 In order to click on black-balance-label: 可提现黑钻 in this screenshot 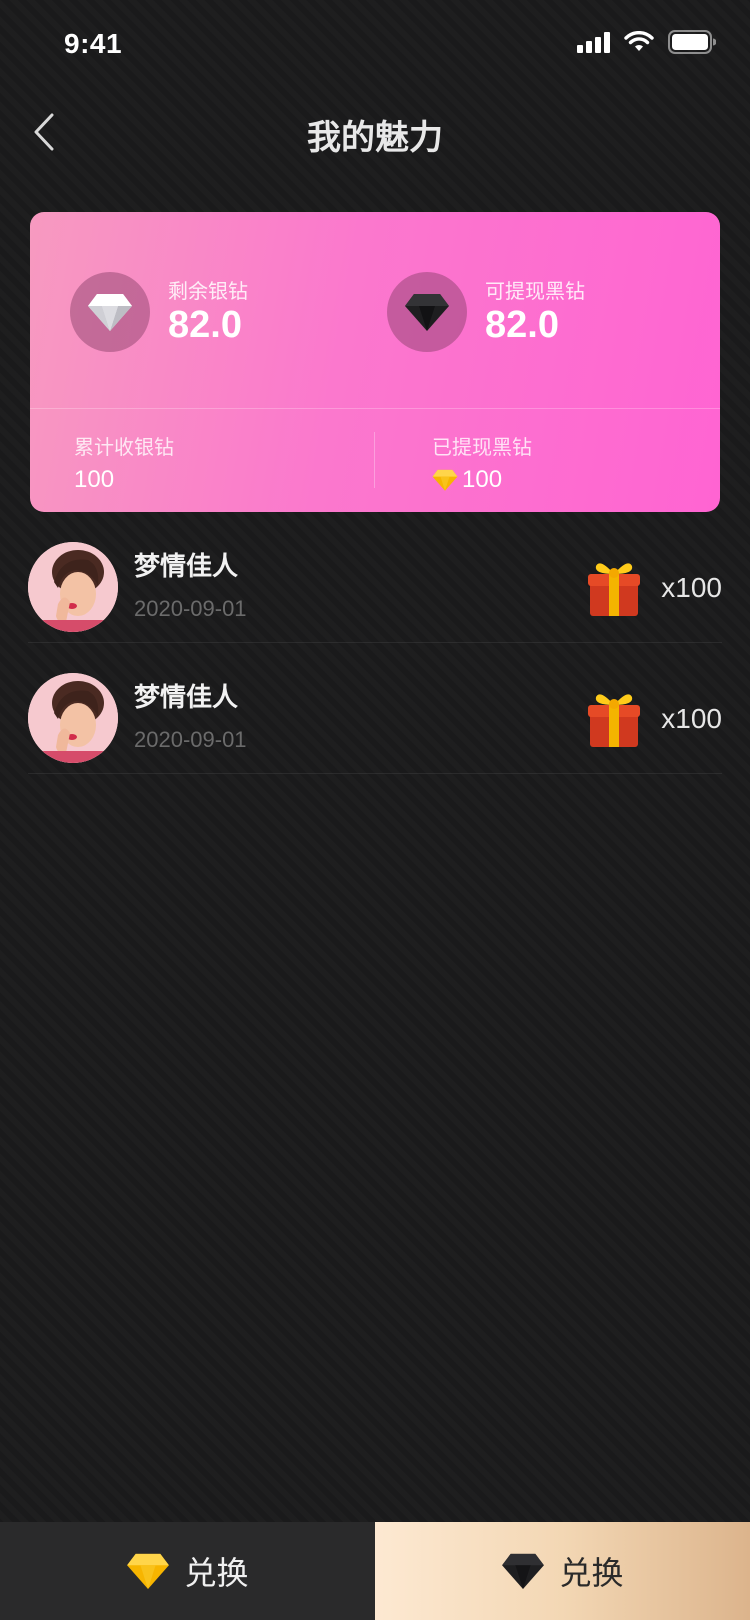, I will do `click(535, 291)`.